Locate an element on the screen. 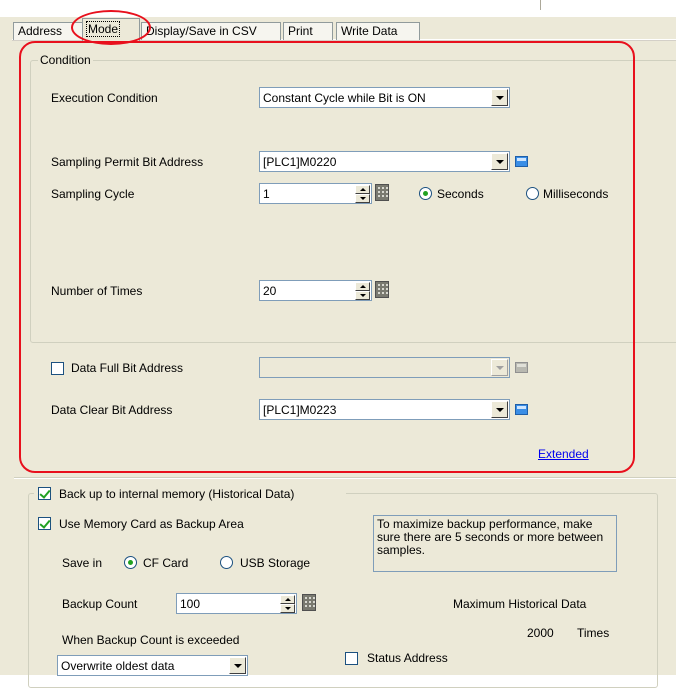 This screenshot has height=688, width=676. title-divider is located at coordinates (540, 5).